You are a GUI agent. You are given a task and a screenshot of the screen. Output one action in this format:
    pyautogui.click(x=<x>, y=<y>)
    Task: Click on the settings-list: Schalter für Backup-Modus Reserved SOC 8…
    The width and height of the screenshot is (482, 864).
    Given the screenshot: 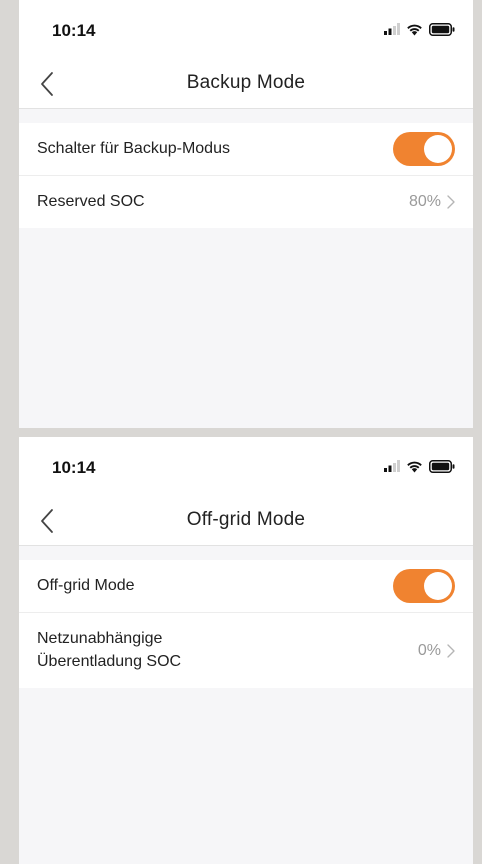 What is the action you would take?
    pyautogui.click(x=246, y=175)
    